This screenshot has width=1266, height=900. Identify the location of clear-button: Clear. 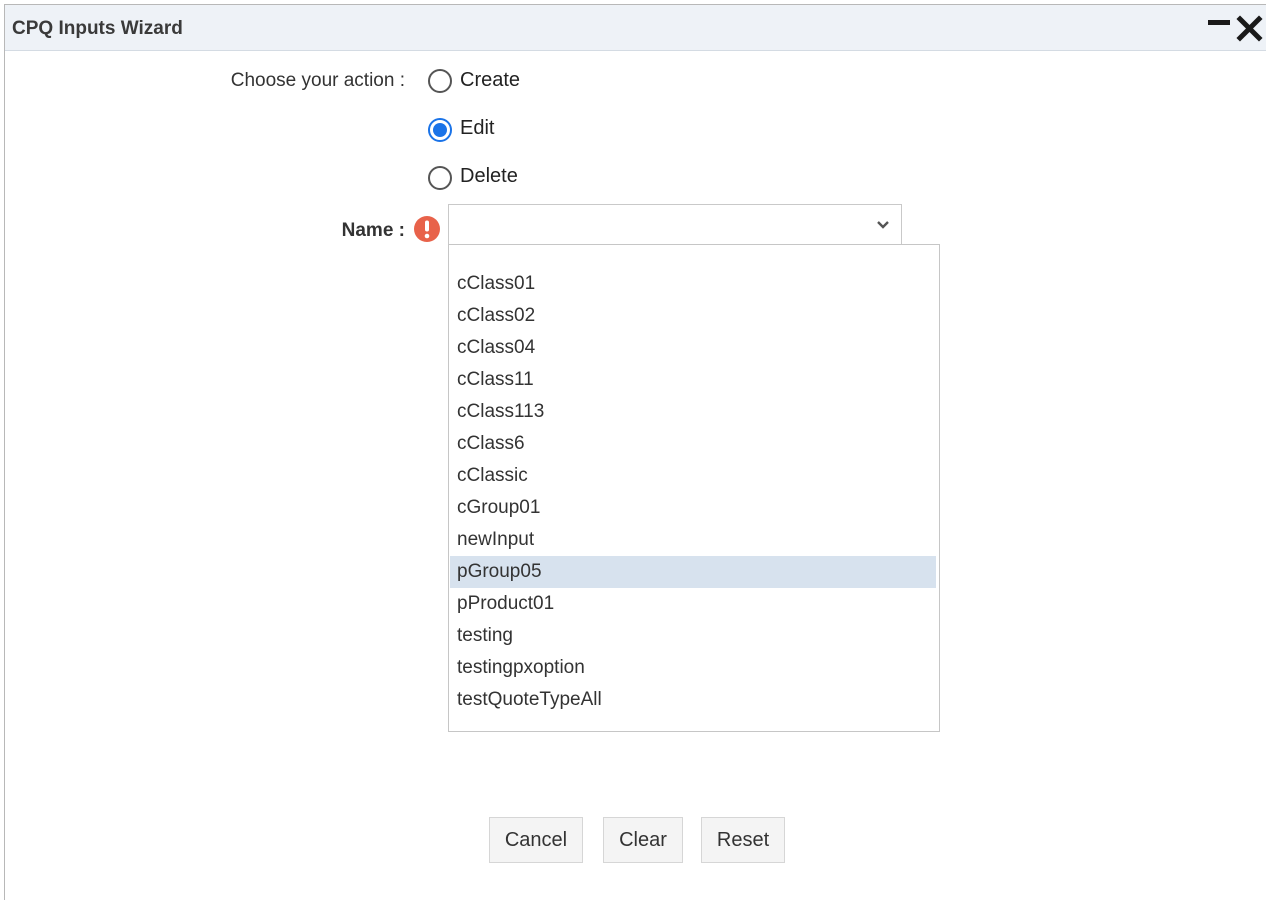
(643, 840).